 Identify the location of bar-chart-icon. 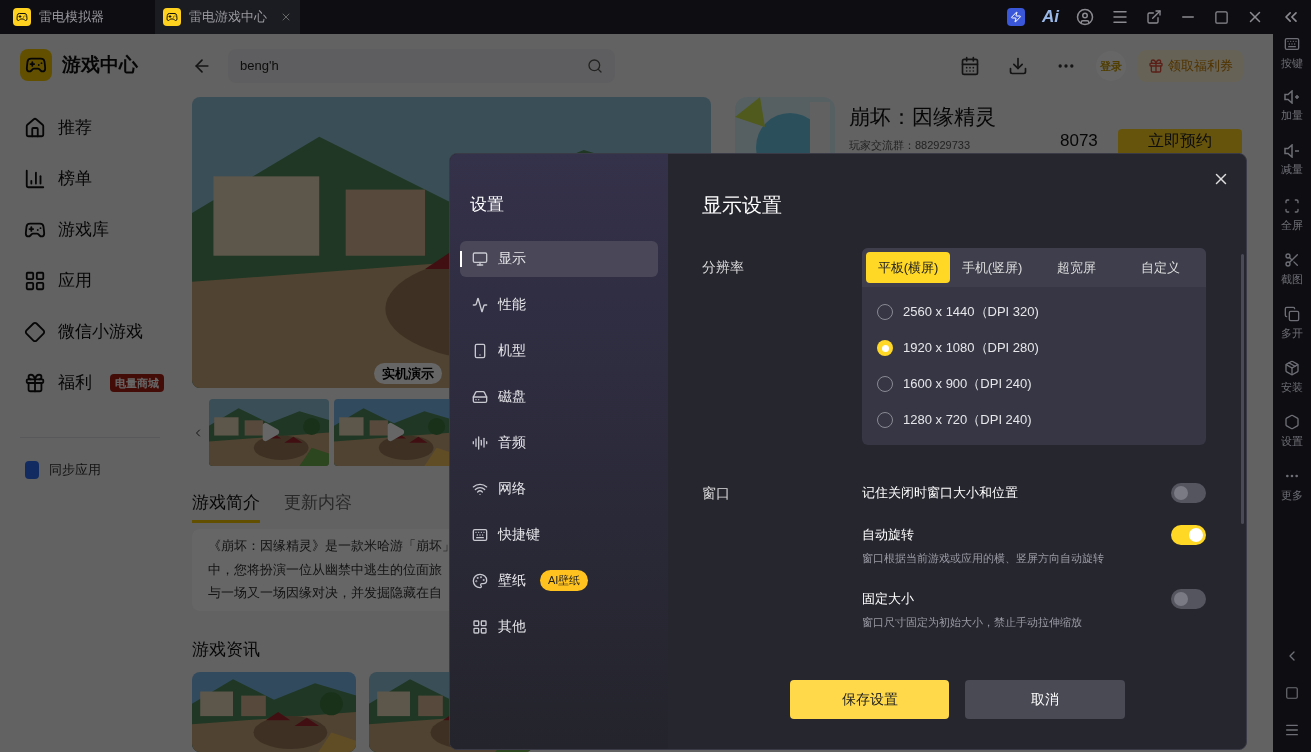
(35, 179).